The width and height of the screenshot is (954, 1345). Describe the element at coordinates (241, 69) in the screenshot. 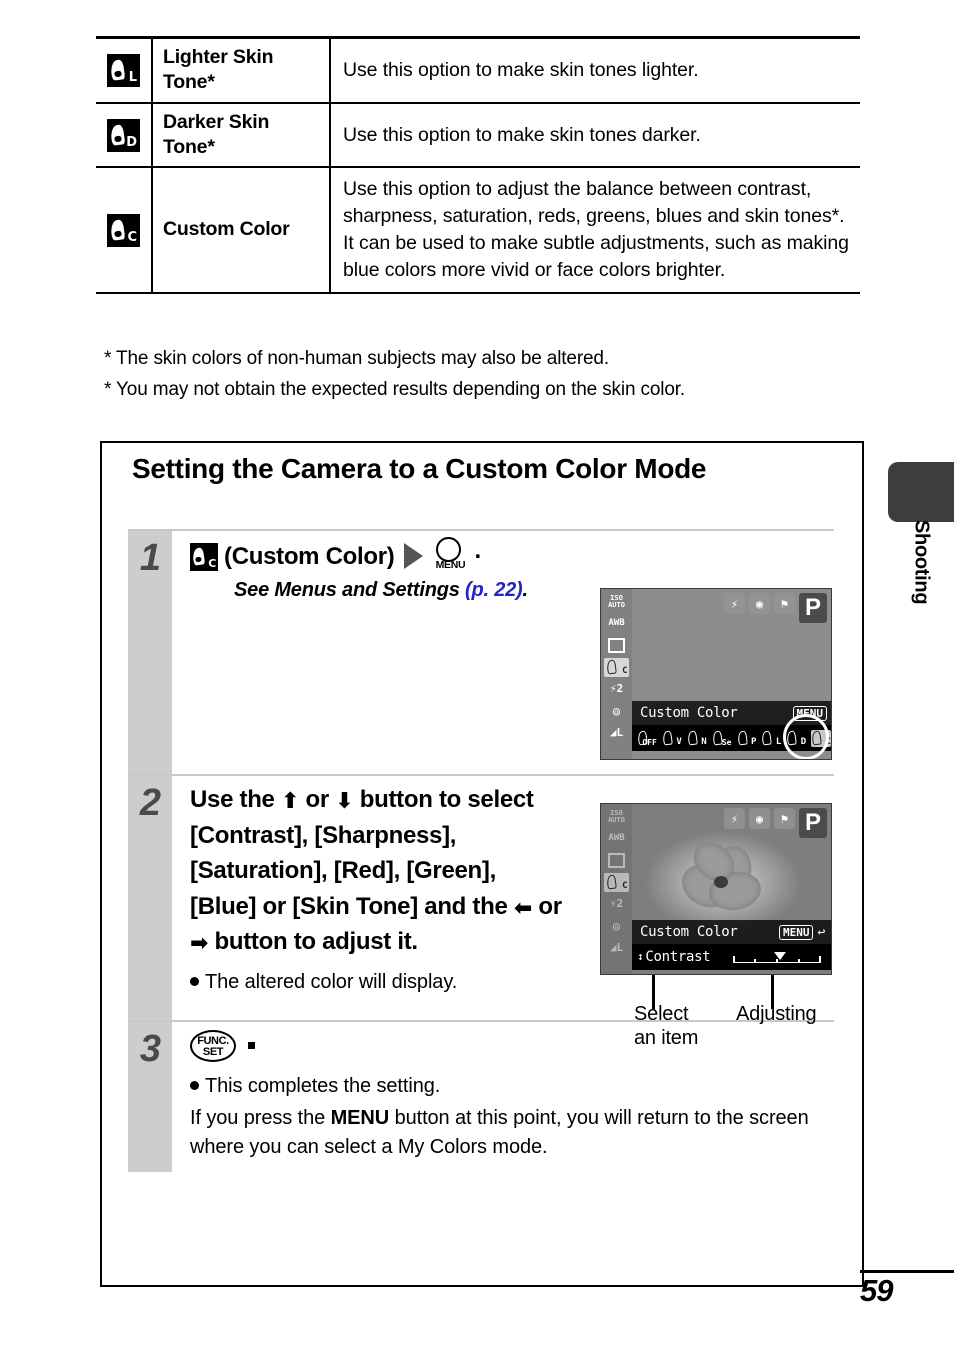

I see `table-cell-name: Lighter Skin Tone*` at that location.